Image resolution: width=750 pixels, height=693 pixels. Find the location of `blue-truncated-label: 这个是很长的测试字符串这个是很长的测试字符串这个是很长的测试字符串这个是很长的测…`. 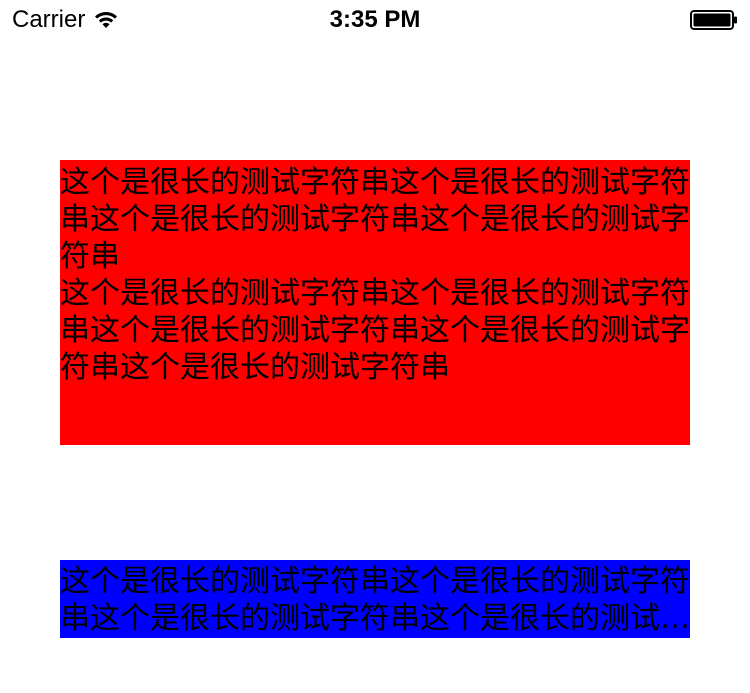

blue-truncated-label: 这个是很长的测试字符串这个是很长的测试字符串这个是很长的测试字符串这个是很长的测… is located at coordinates (375, 599).